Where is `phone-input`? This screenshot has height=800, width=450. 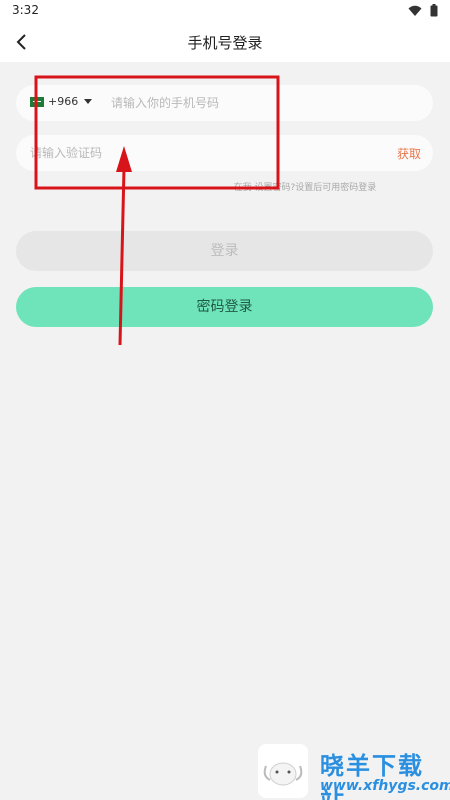 phone-input is located at coordinates (261, 103).